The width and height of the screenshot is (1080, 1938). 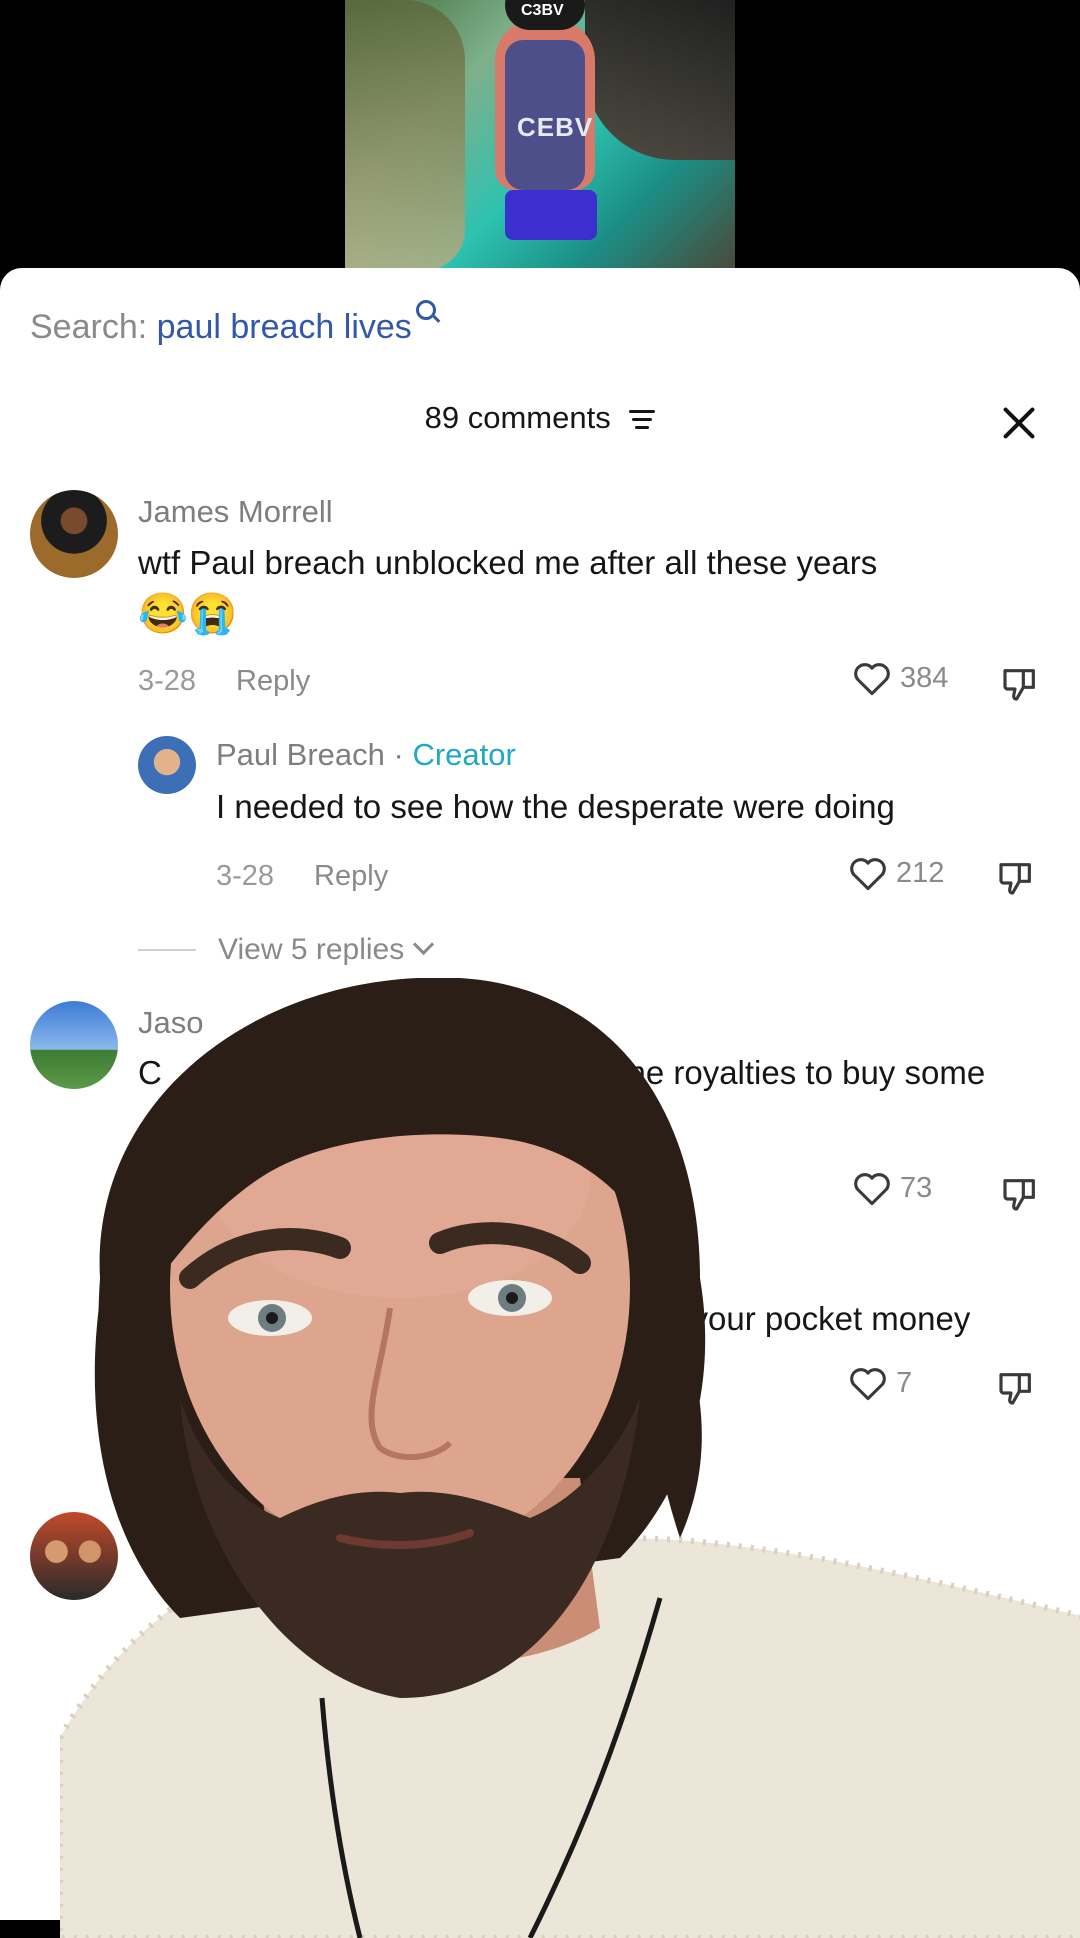 I want to click on comment-author: James Morrell, so click(x=235, y=512).